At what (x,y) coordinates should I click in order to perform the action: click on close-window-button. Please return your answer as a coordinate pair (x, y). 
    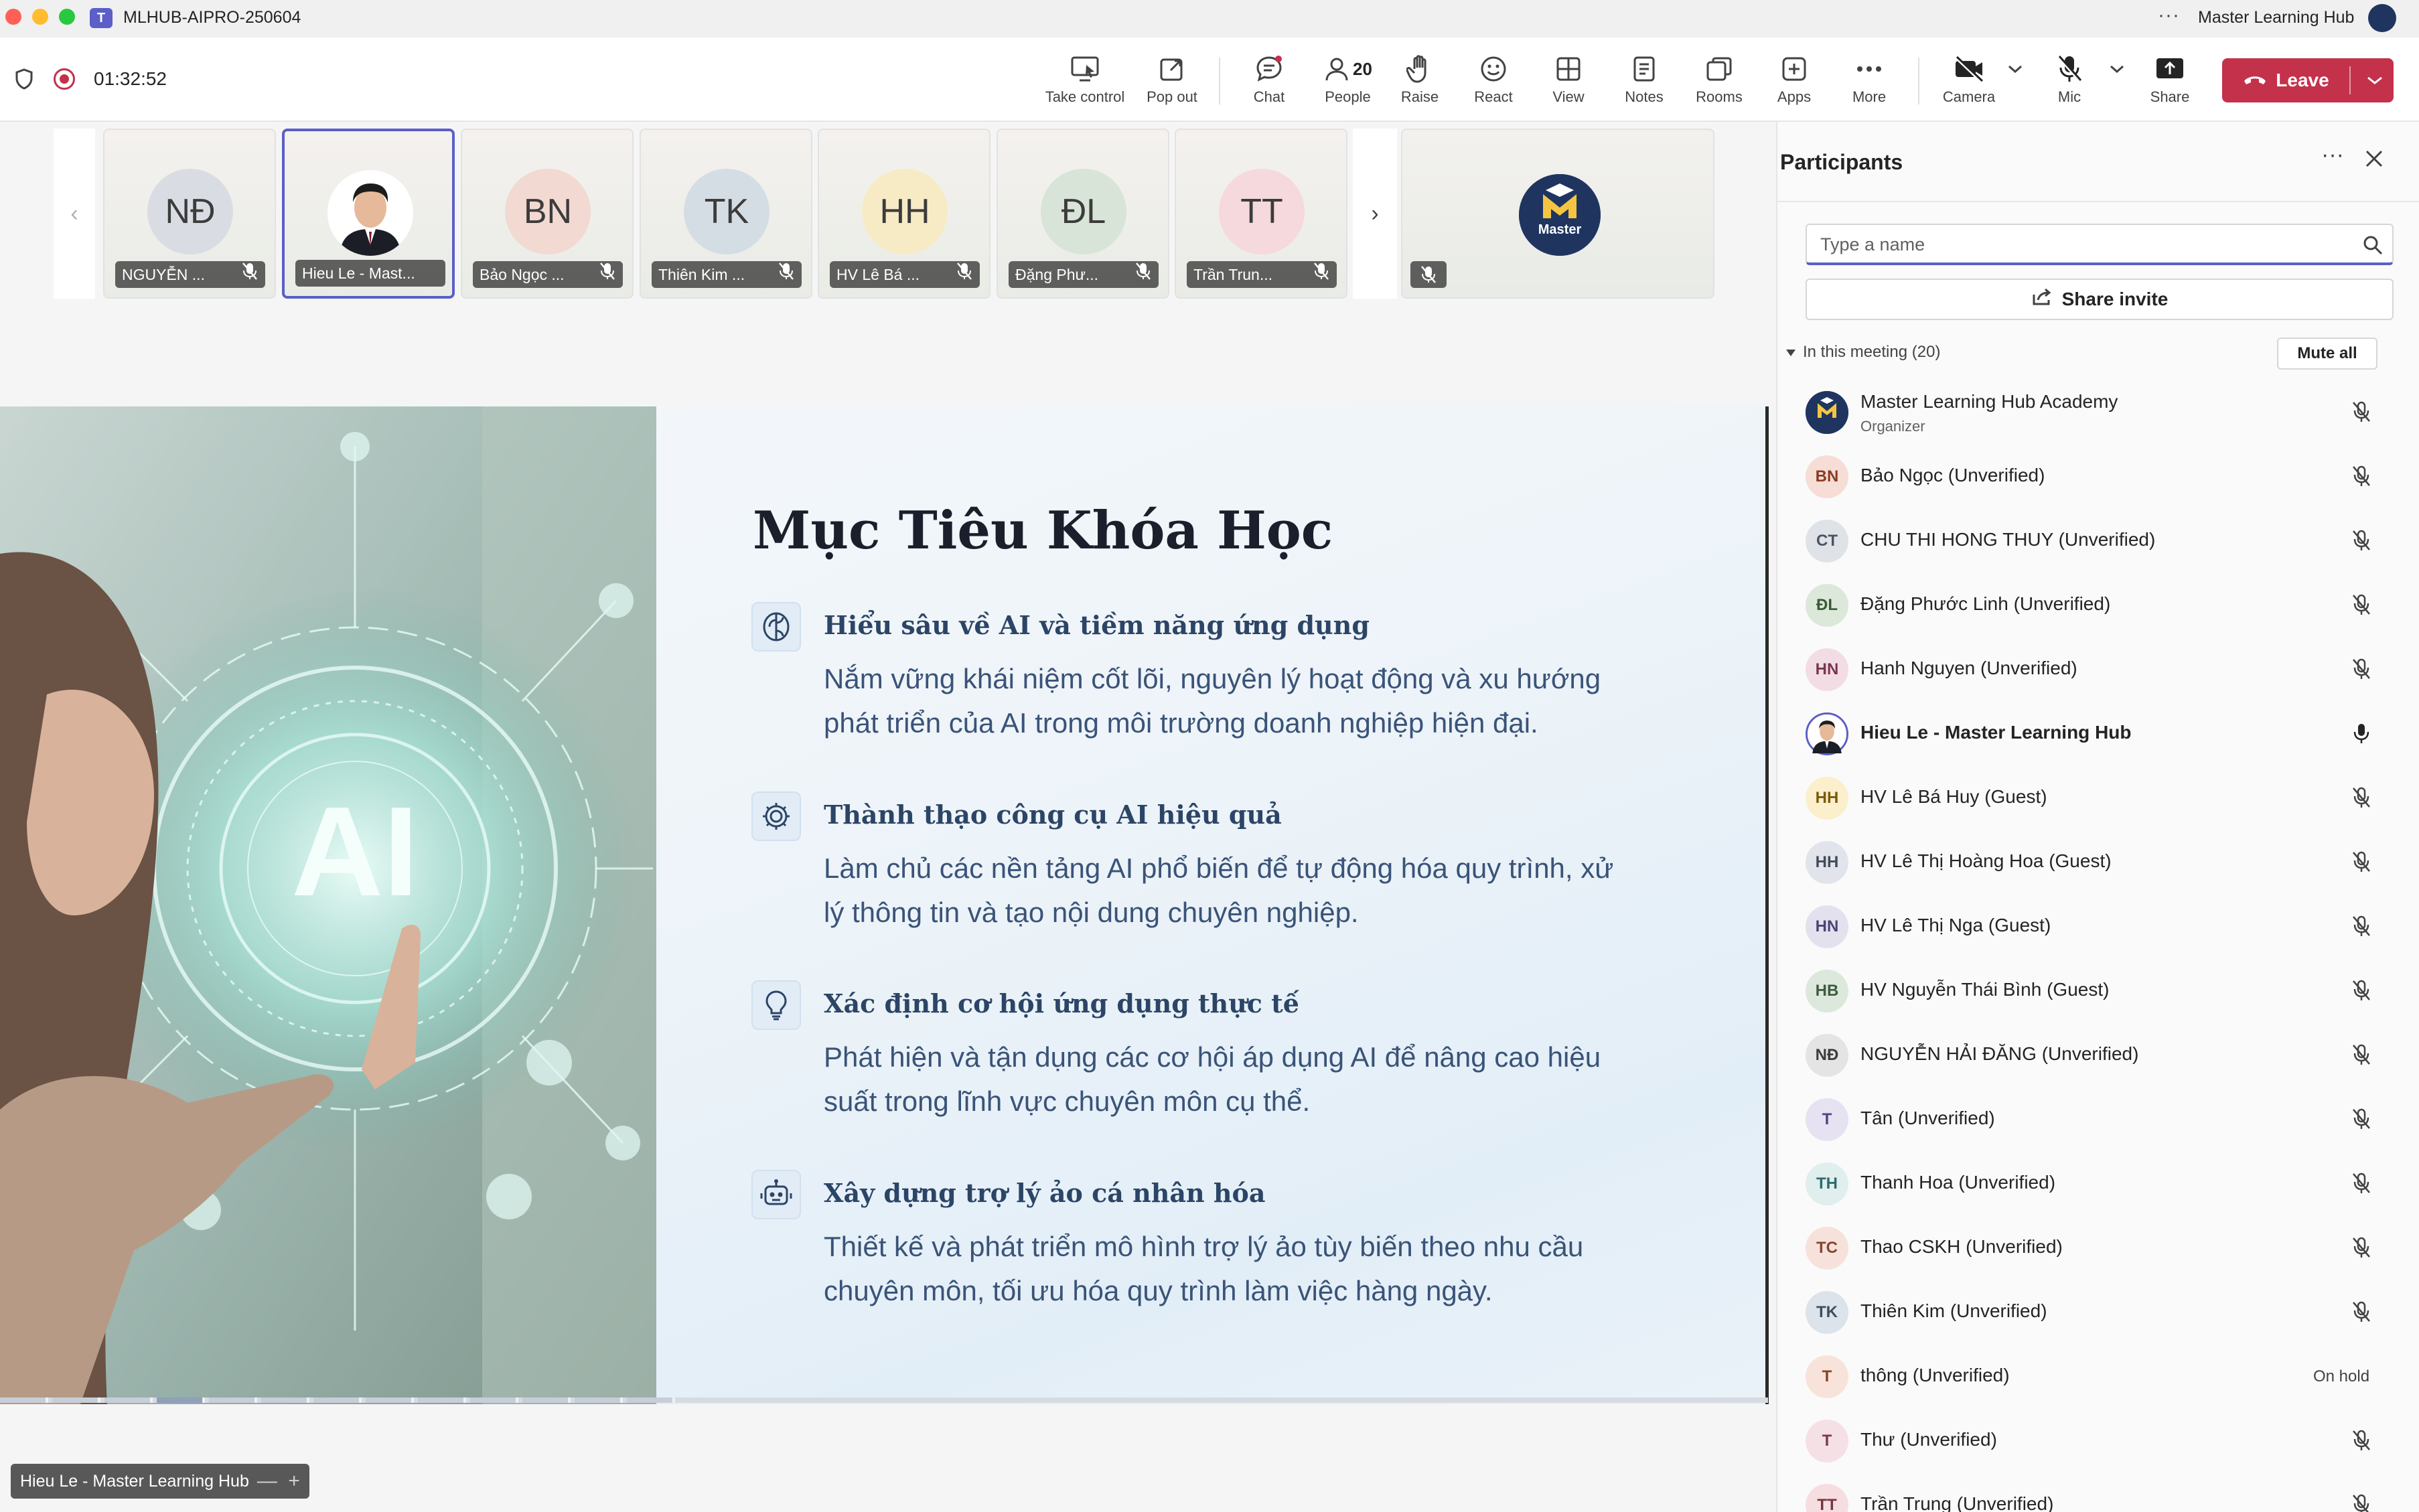
    Looking at the image, I should click on (13, 17).